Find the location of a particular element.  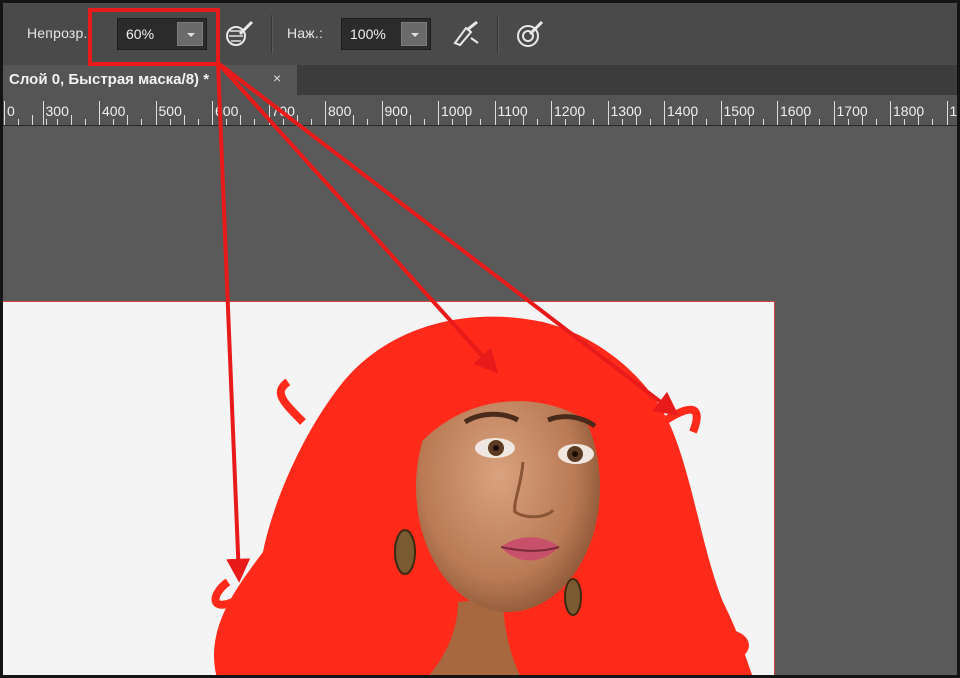

document-tab: Слой 0, Быстрая маска/8) * × is located at coordinates (150, 80).